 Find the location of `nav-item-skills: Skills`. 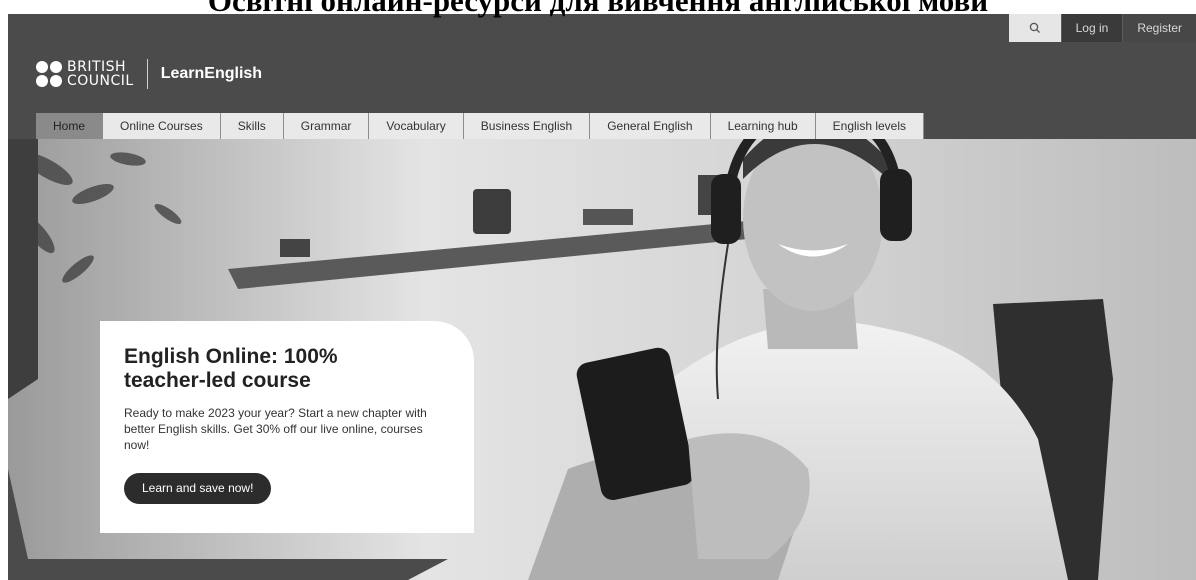

nav-item-skills: Skills is located at coordinates (252, 126).